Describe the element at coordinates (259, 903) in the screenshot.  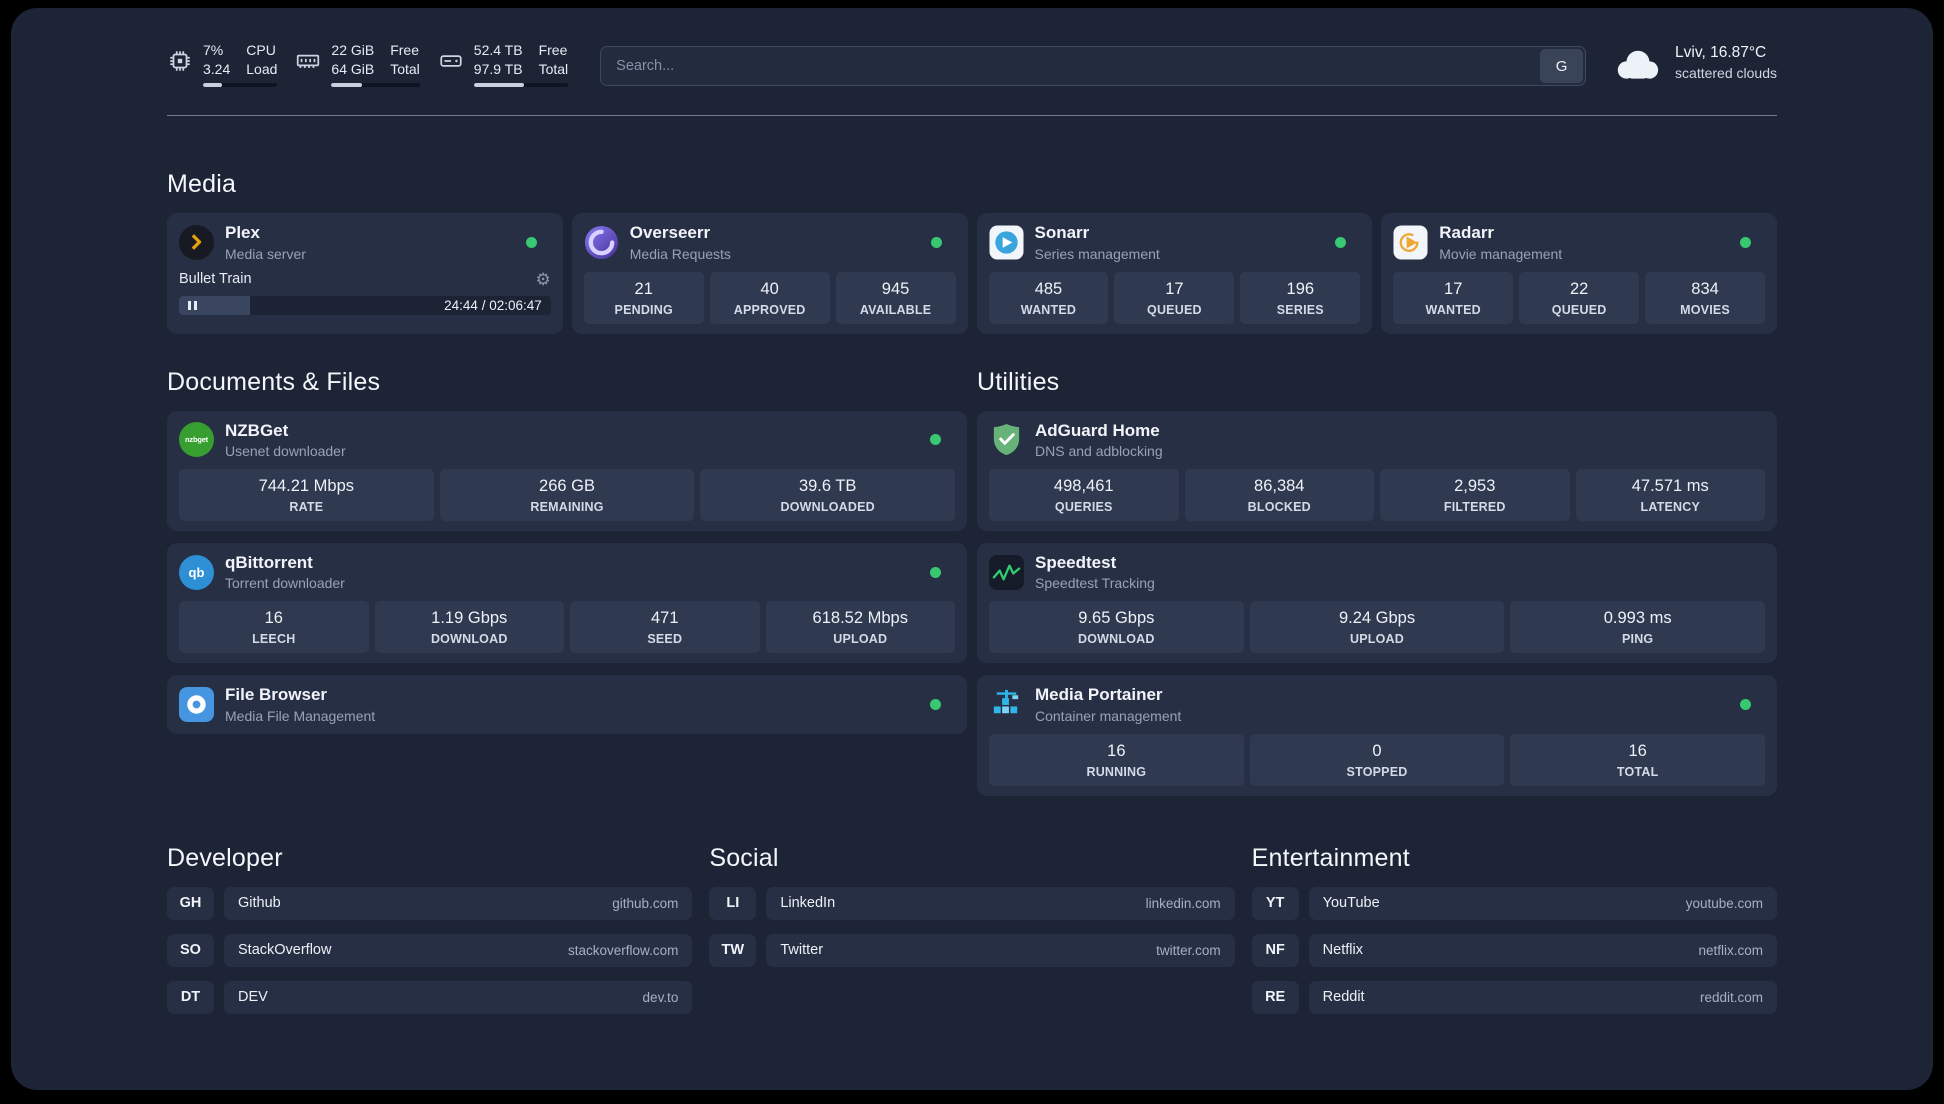
I see `bookmark-name: Github` at that location.